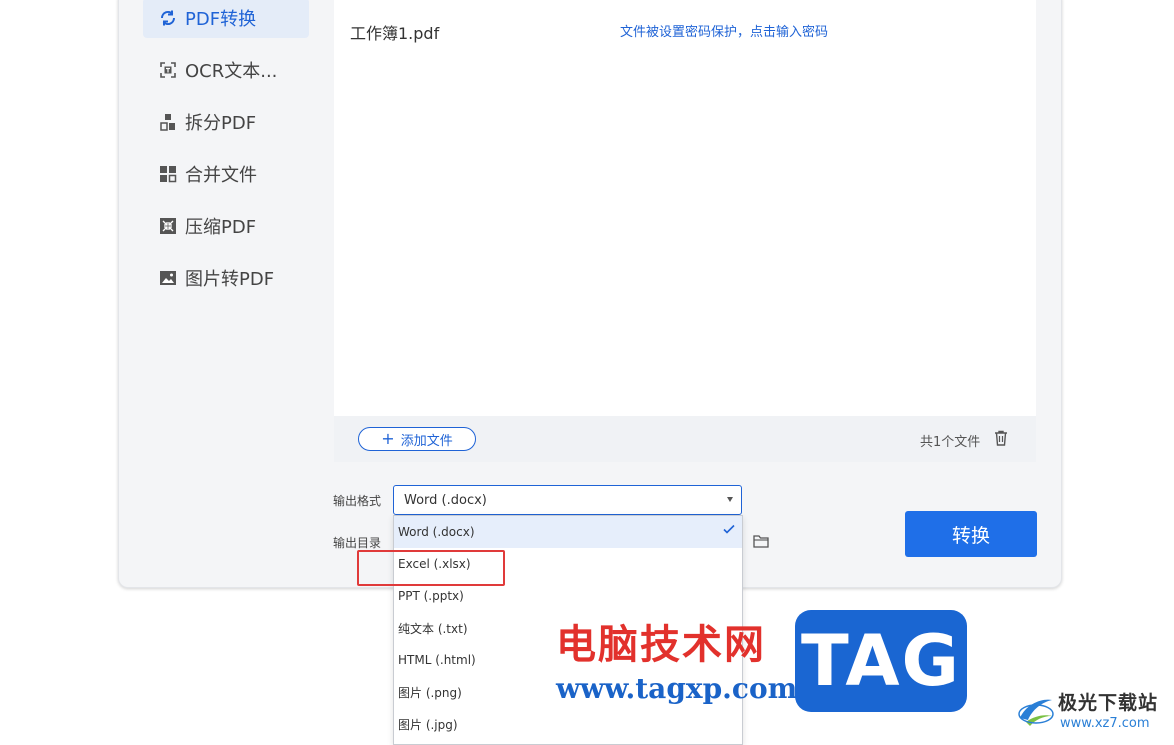 The image size is (1174, 745). Describe the element at coordinates (568, 532) in the screenshot. I see `format-option-word: Word (.docx)` at that location.